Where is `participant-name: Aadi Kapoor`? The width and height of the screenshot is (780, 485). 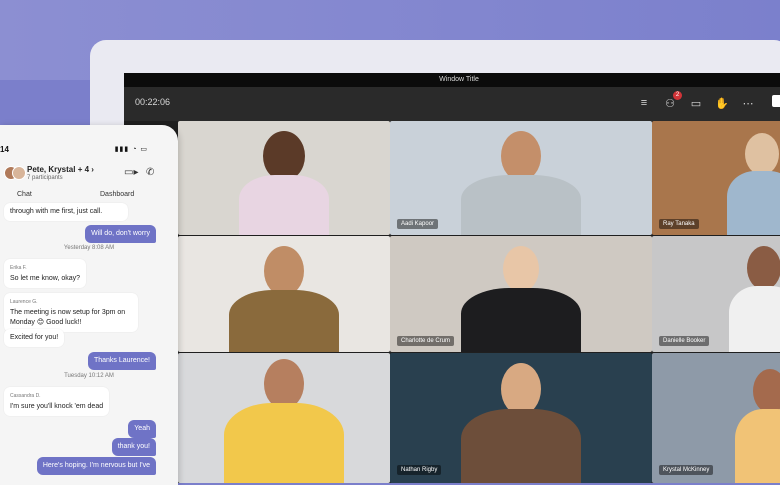 participant-name: Aadi Kapoor is located at coordinates (418, 224).